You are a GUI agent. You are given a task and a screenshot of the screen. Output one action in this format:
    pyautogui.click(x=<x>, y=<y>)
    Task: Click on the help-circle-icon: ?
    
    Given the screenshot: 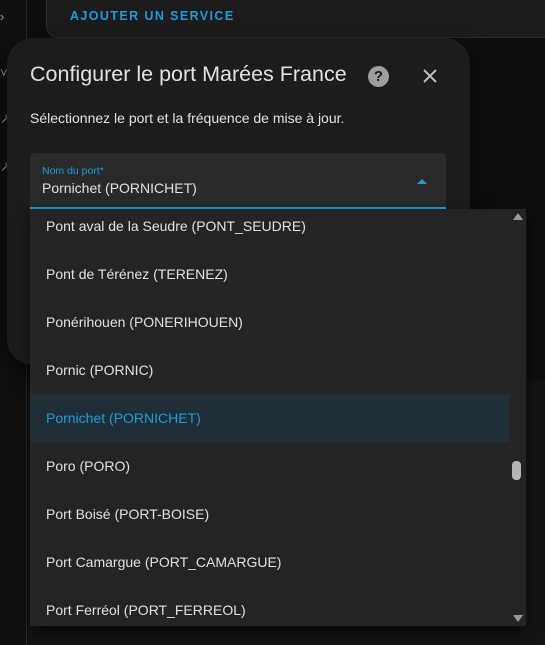 What is the action you would take?
    pyautogui.click(x=378, y=76)
    